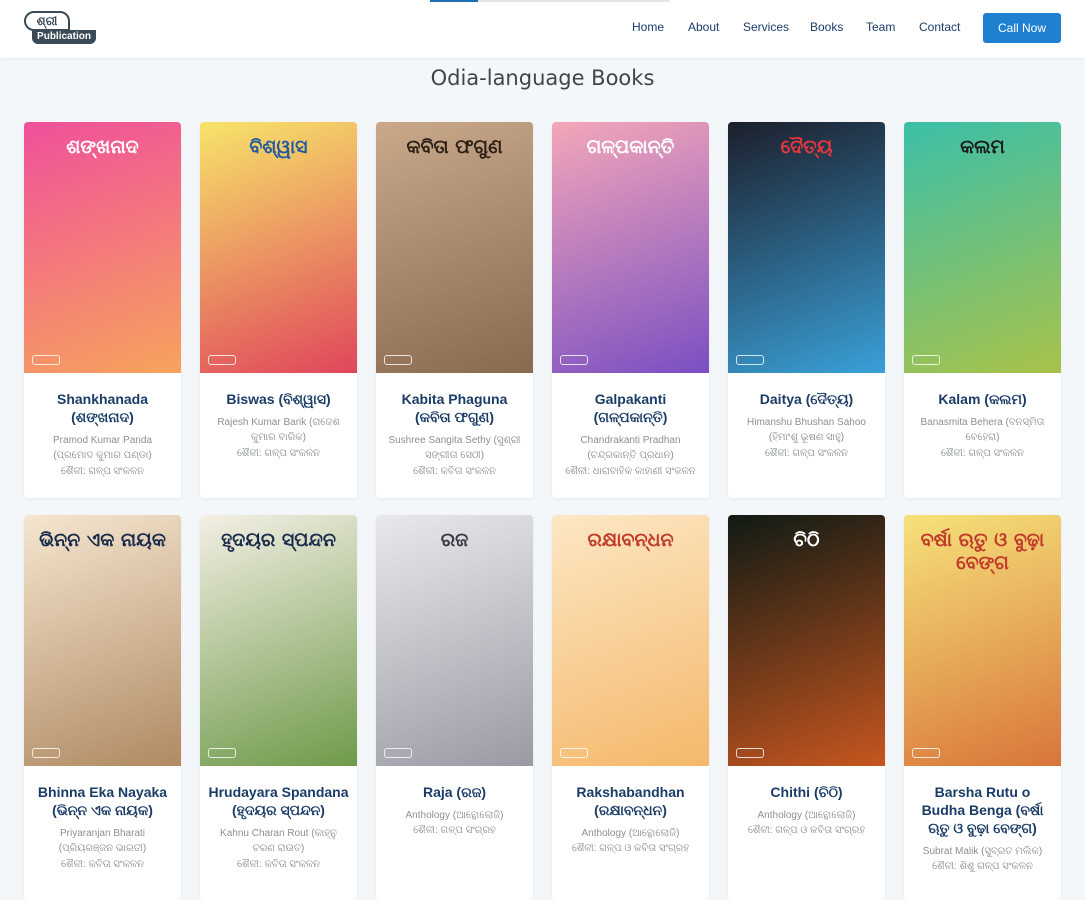  Describe the element at coordinates (982, 147) in the screenshot. I see `cover-title: କଲମ` at that location.